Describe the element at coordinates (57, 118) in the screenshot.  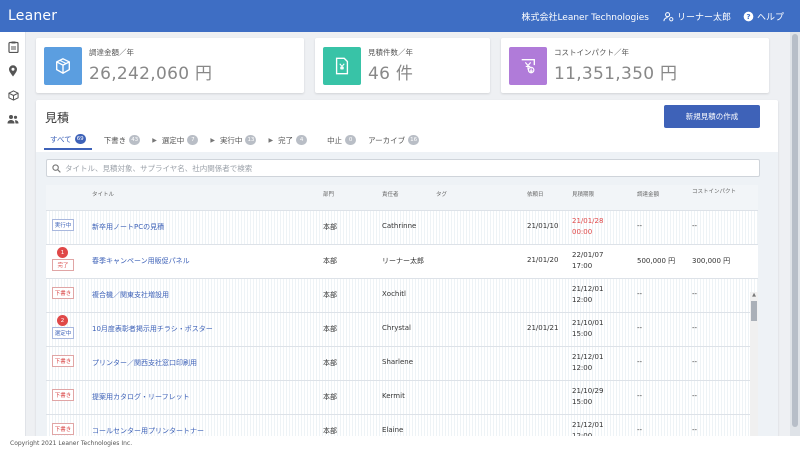
I see `page-title: 見積` at that location.